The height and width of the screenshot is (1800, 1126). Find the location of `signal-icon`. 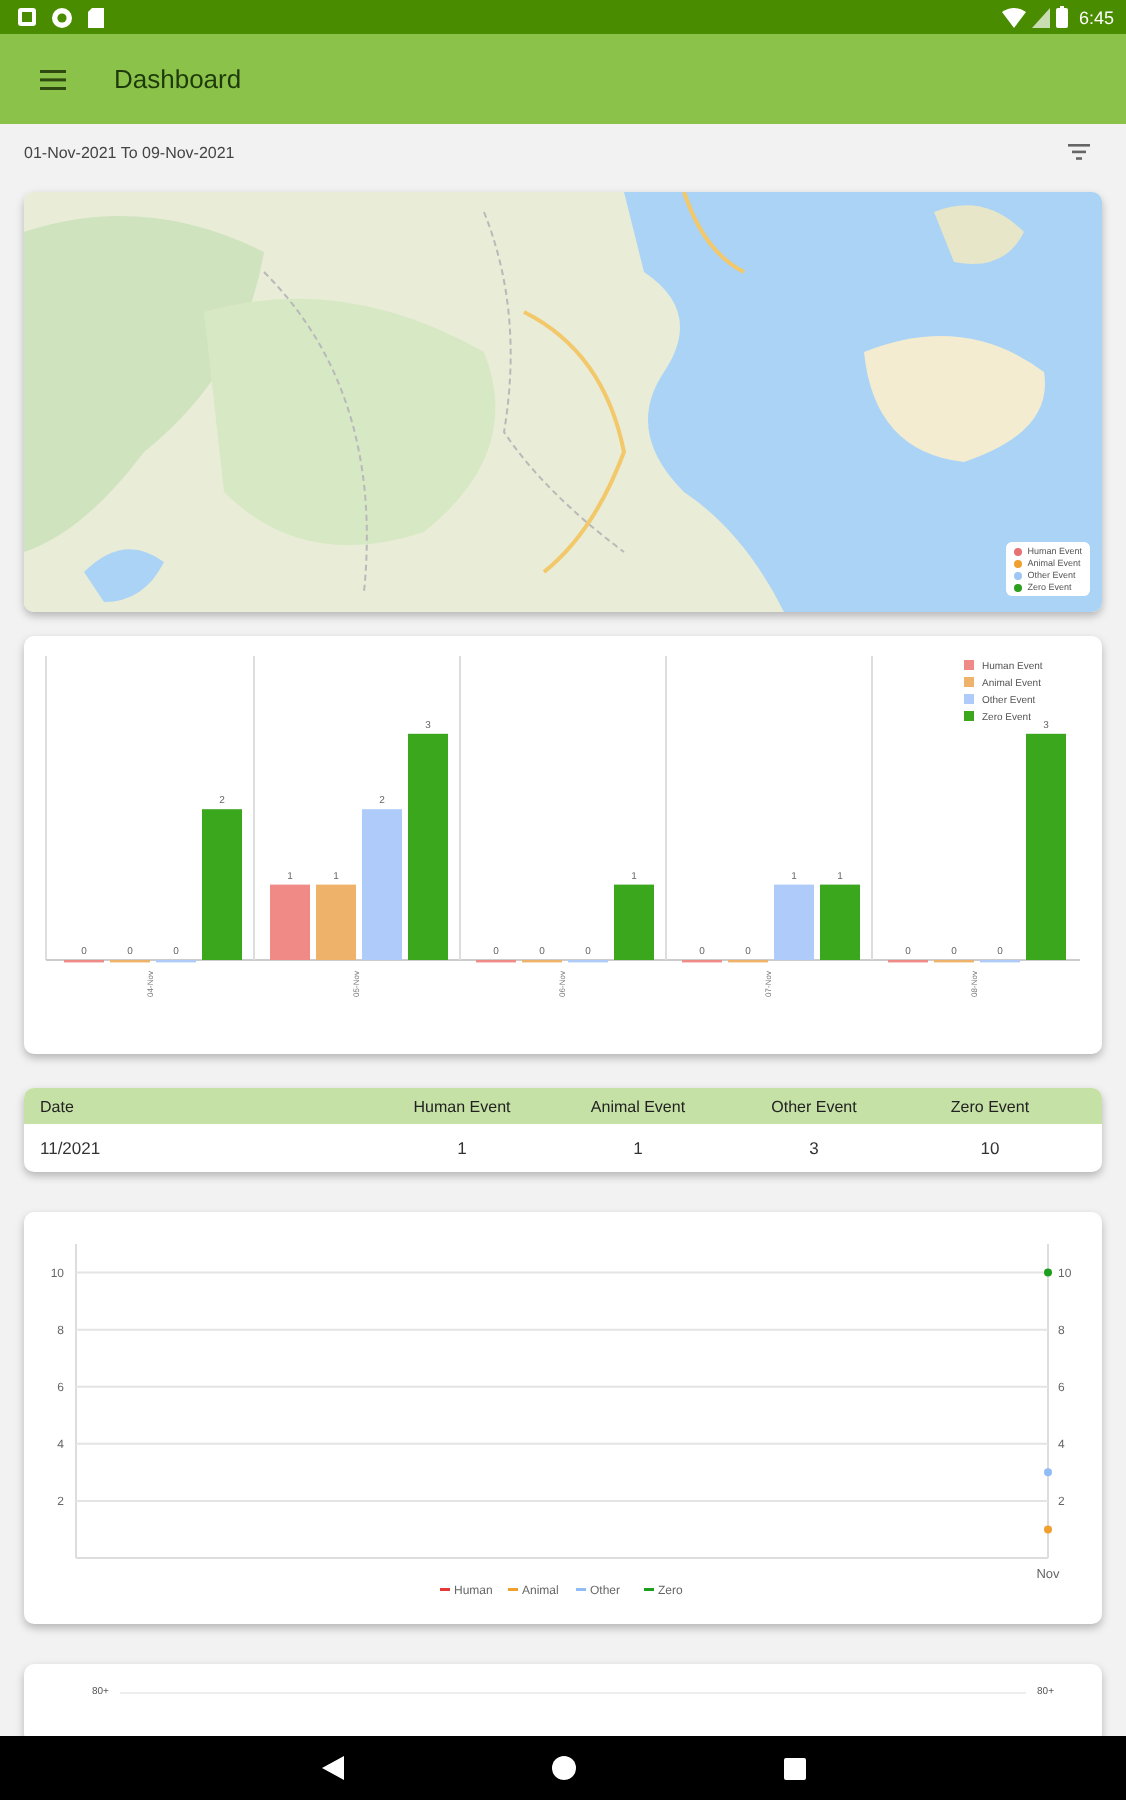

signal-icon is located at coordinates (1041, 17).